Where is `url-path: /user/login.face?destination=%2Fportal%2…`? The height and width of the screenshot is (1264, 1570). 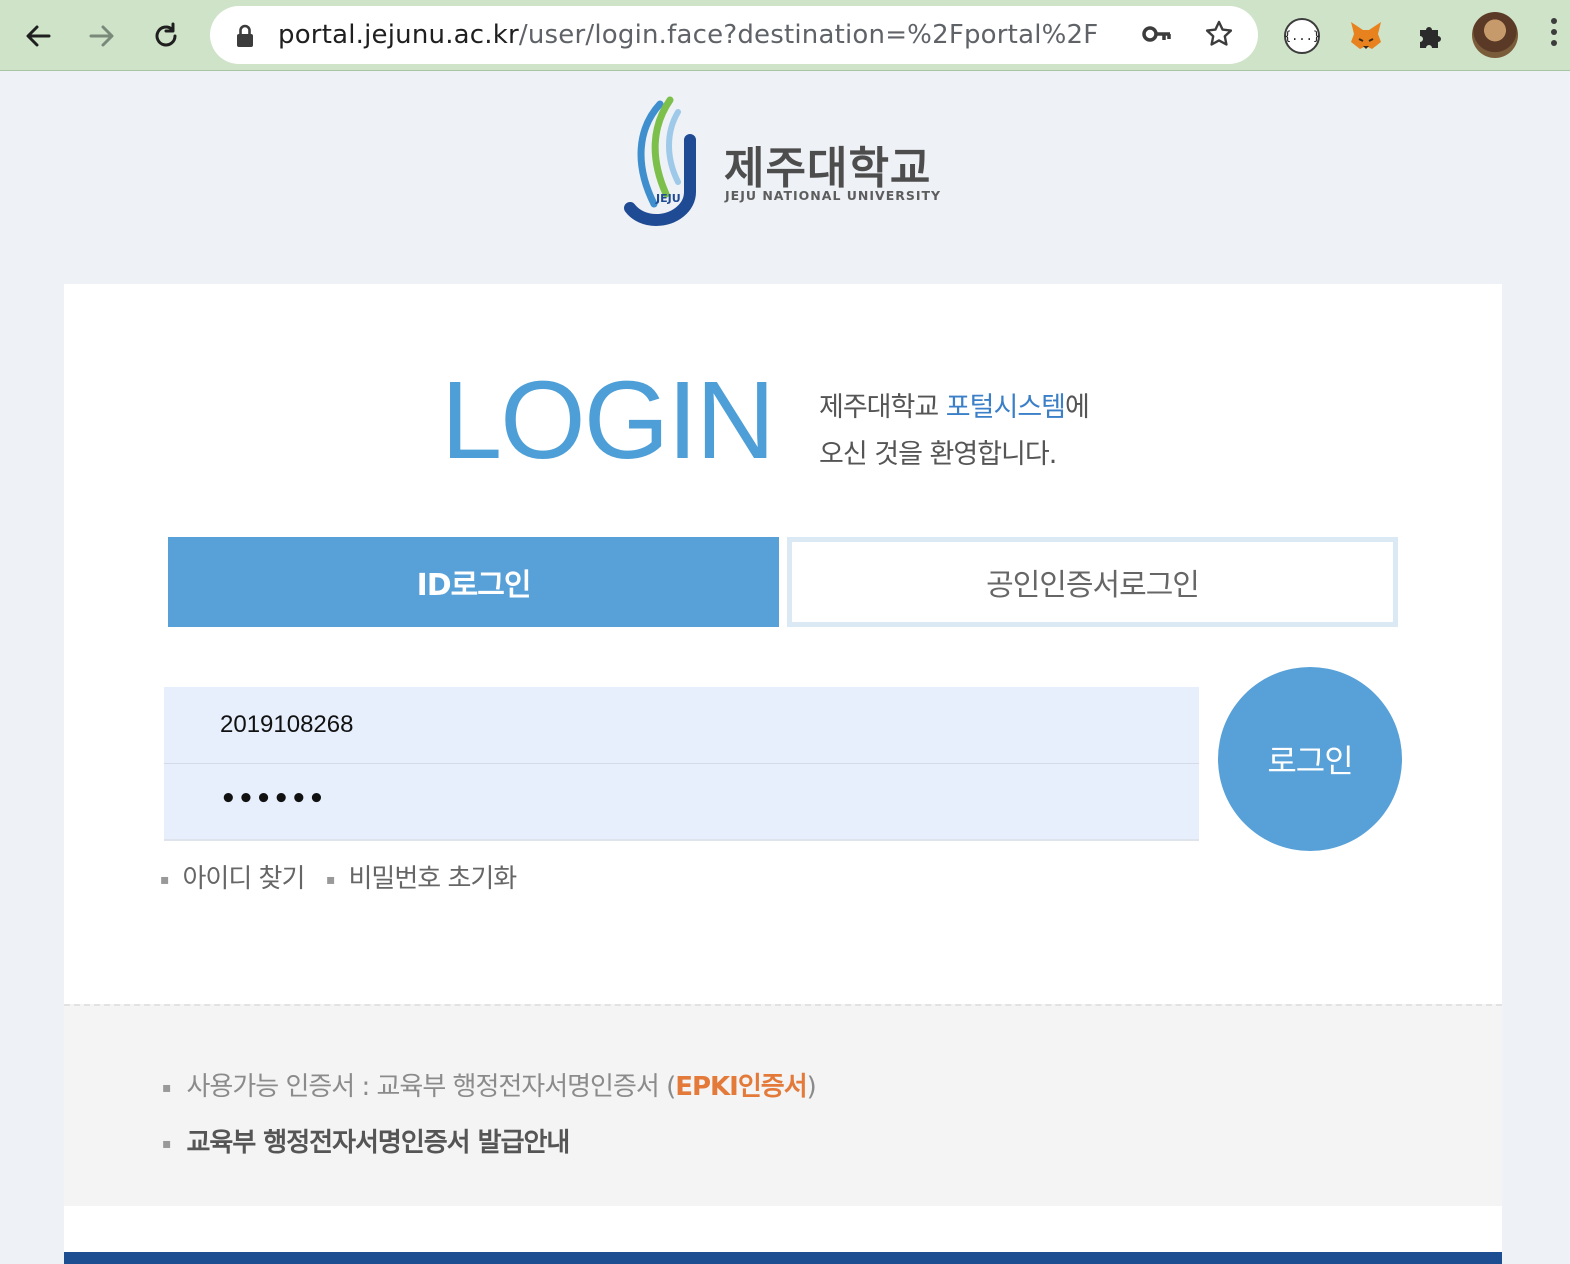
url-path: /user/login.face?destination=%2Fportal%2… is located at coordinates (808, 35).